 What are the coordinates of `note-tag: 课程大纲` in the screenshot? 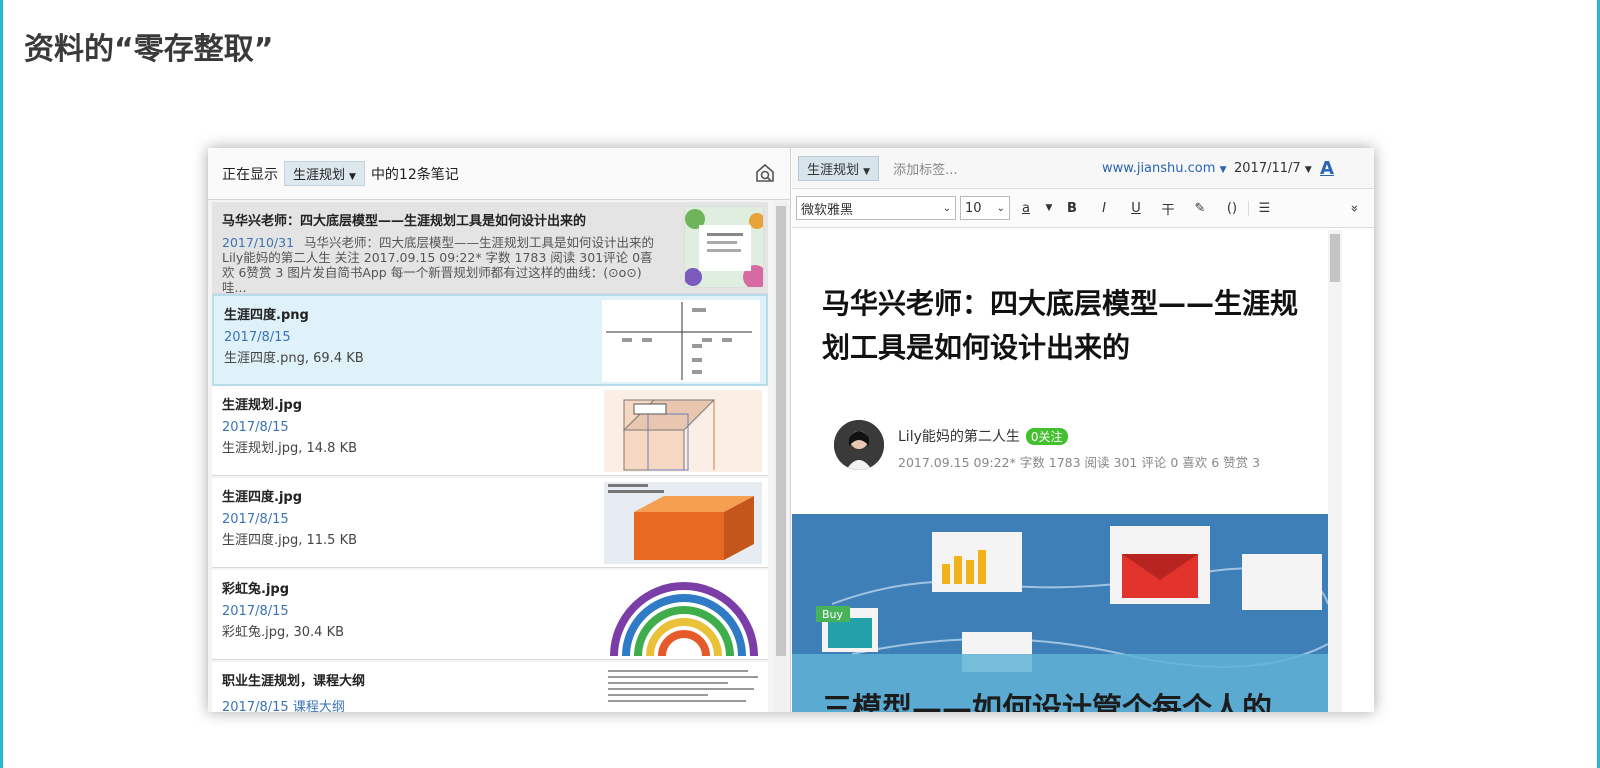 It's located at (318, 706).